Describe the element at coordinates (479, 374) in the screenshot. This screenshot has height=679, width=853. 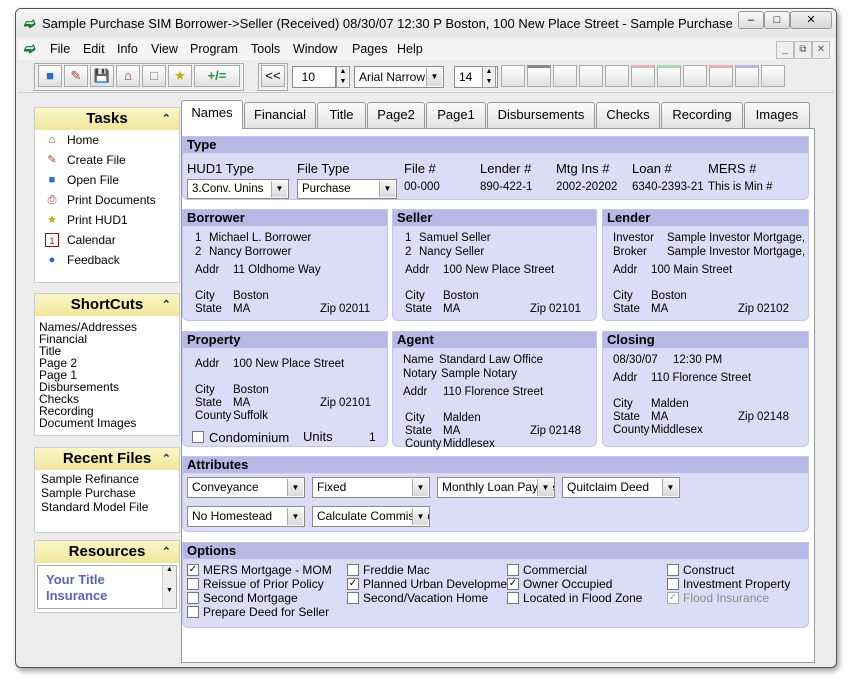
I see `agent-notary: Sample Notary` at that location.